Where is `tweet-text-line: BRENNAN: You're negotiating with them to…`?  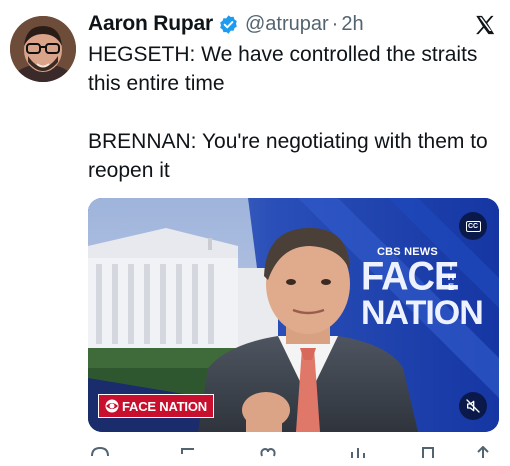
tweet-text-line: BRENNAN: You're negotiating with them to… is located at coordinates (288, 156).